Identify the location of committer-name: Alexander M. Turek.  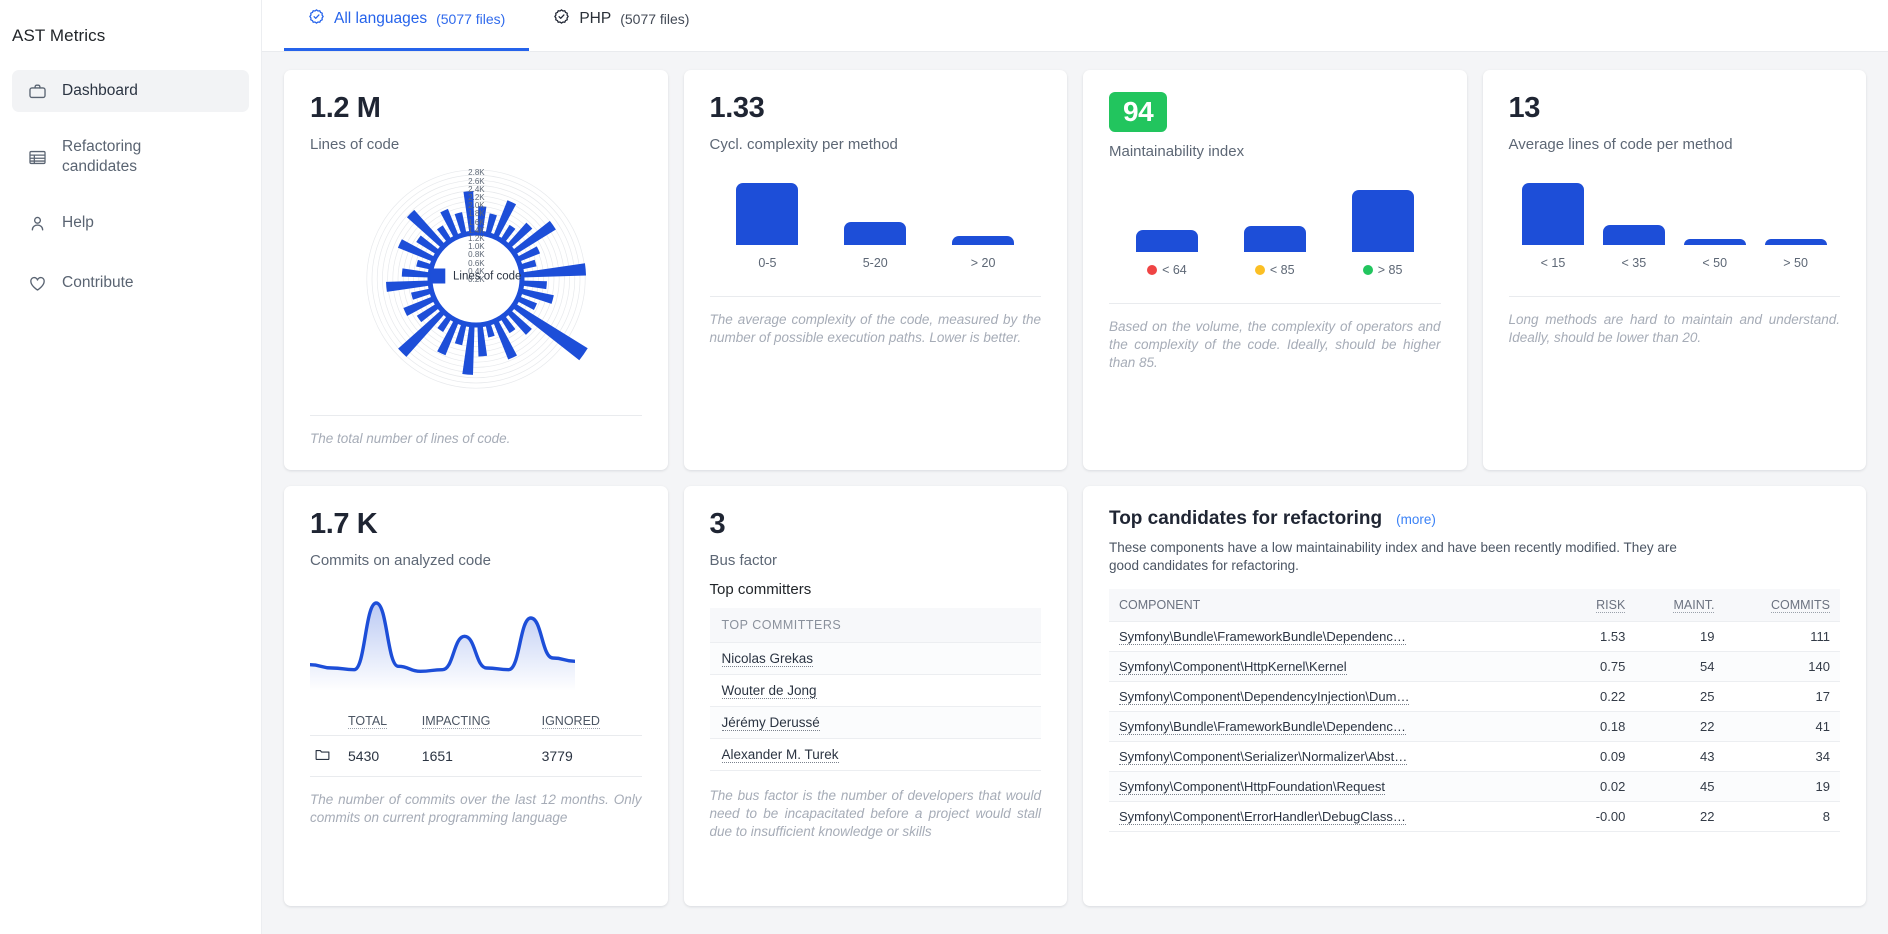
(780, 755).